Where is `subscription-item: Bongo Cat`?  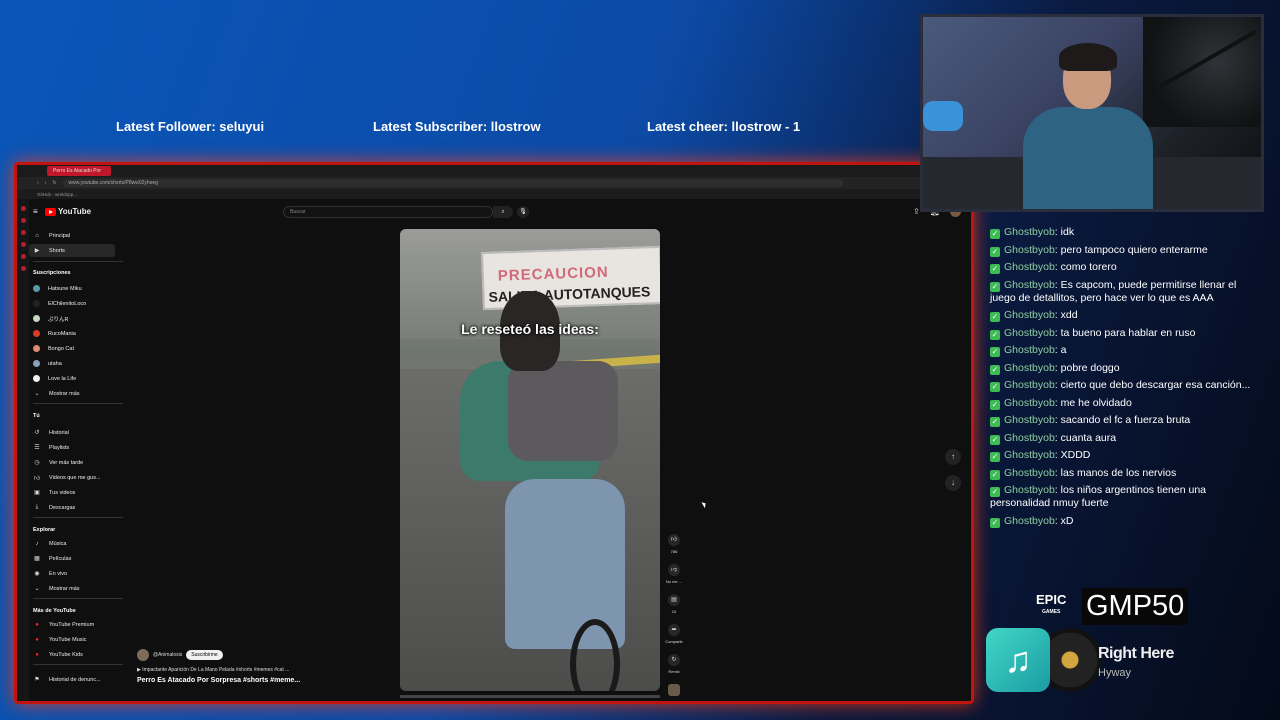 subscription-item: Bongo Cat is located at coordinates (79, 348).